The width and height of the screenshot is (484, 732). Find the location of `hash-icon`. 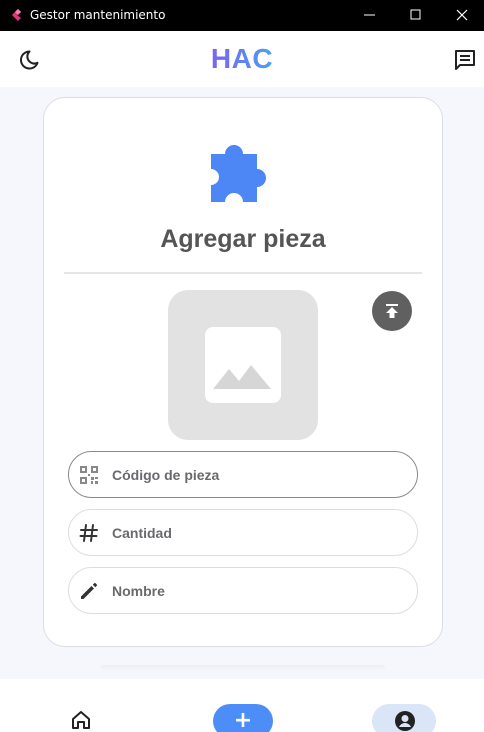

hash-icon is located at coordinates (88, 533).